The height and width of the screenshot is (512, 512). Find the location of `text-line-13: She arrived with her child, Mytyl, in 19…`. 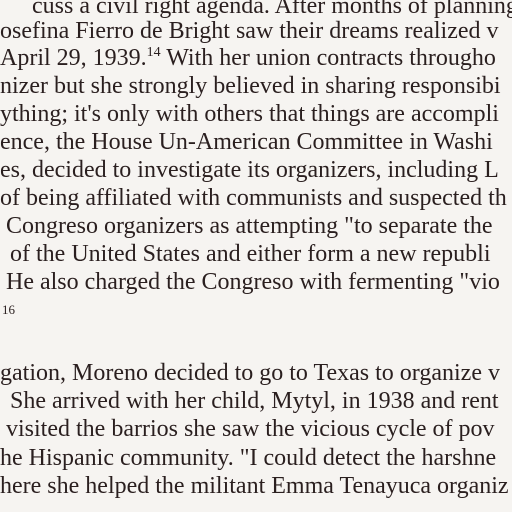

text-line-13: She arrived with her child, Mytyl, in 19… is located at coordinates (254, 401).